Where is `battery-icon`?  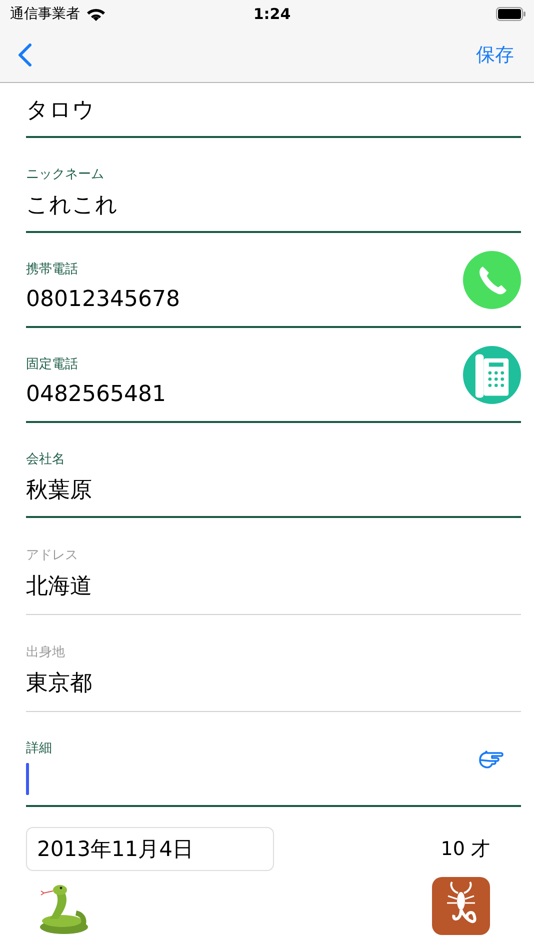 battery-icon is located at coordinates (511, 14).